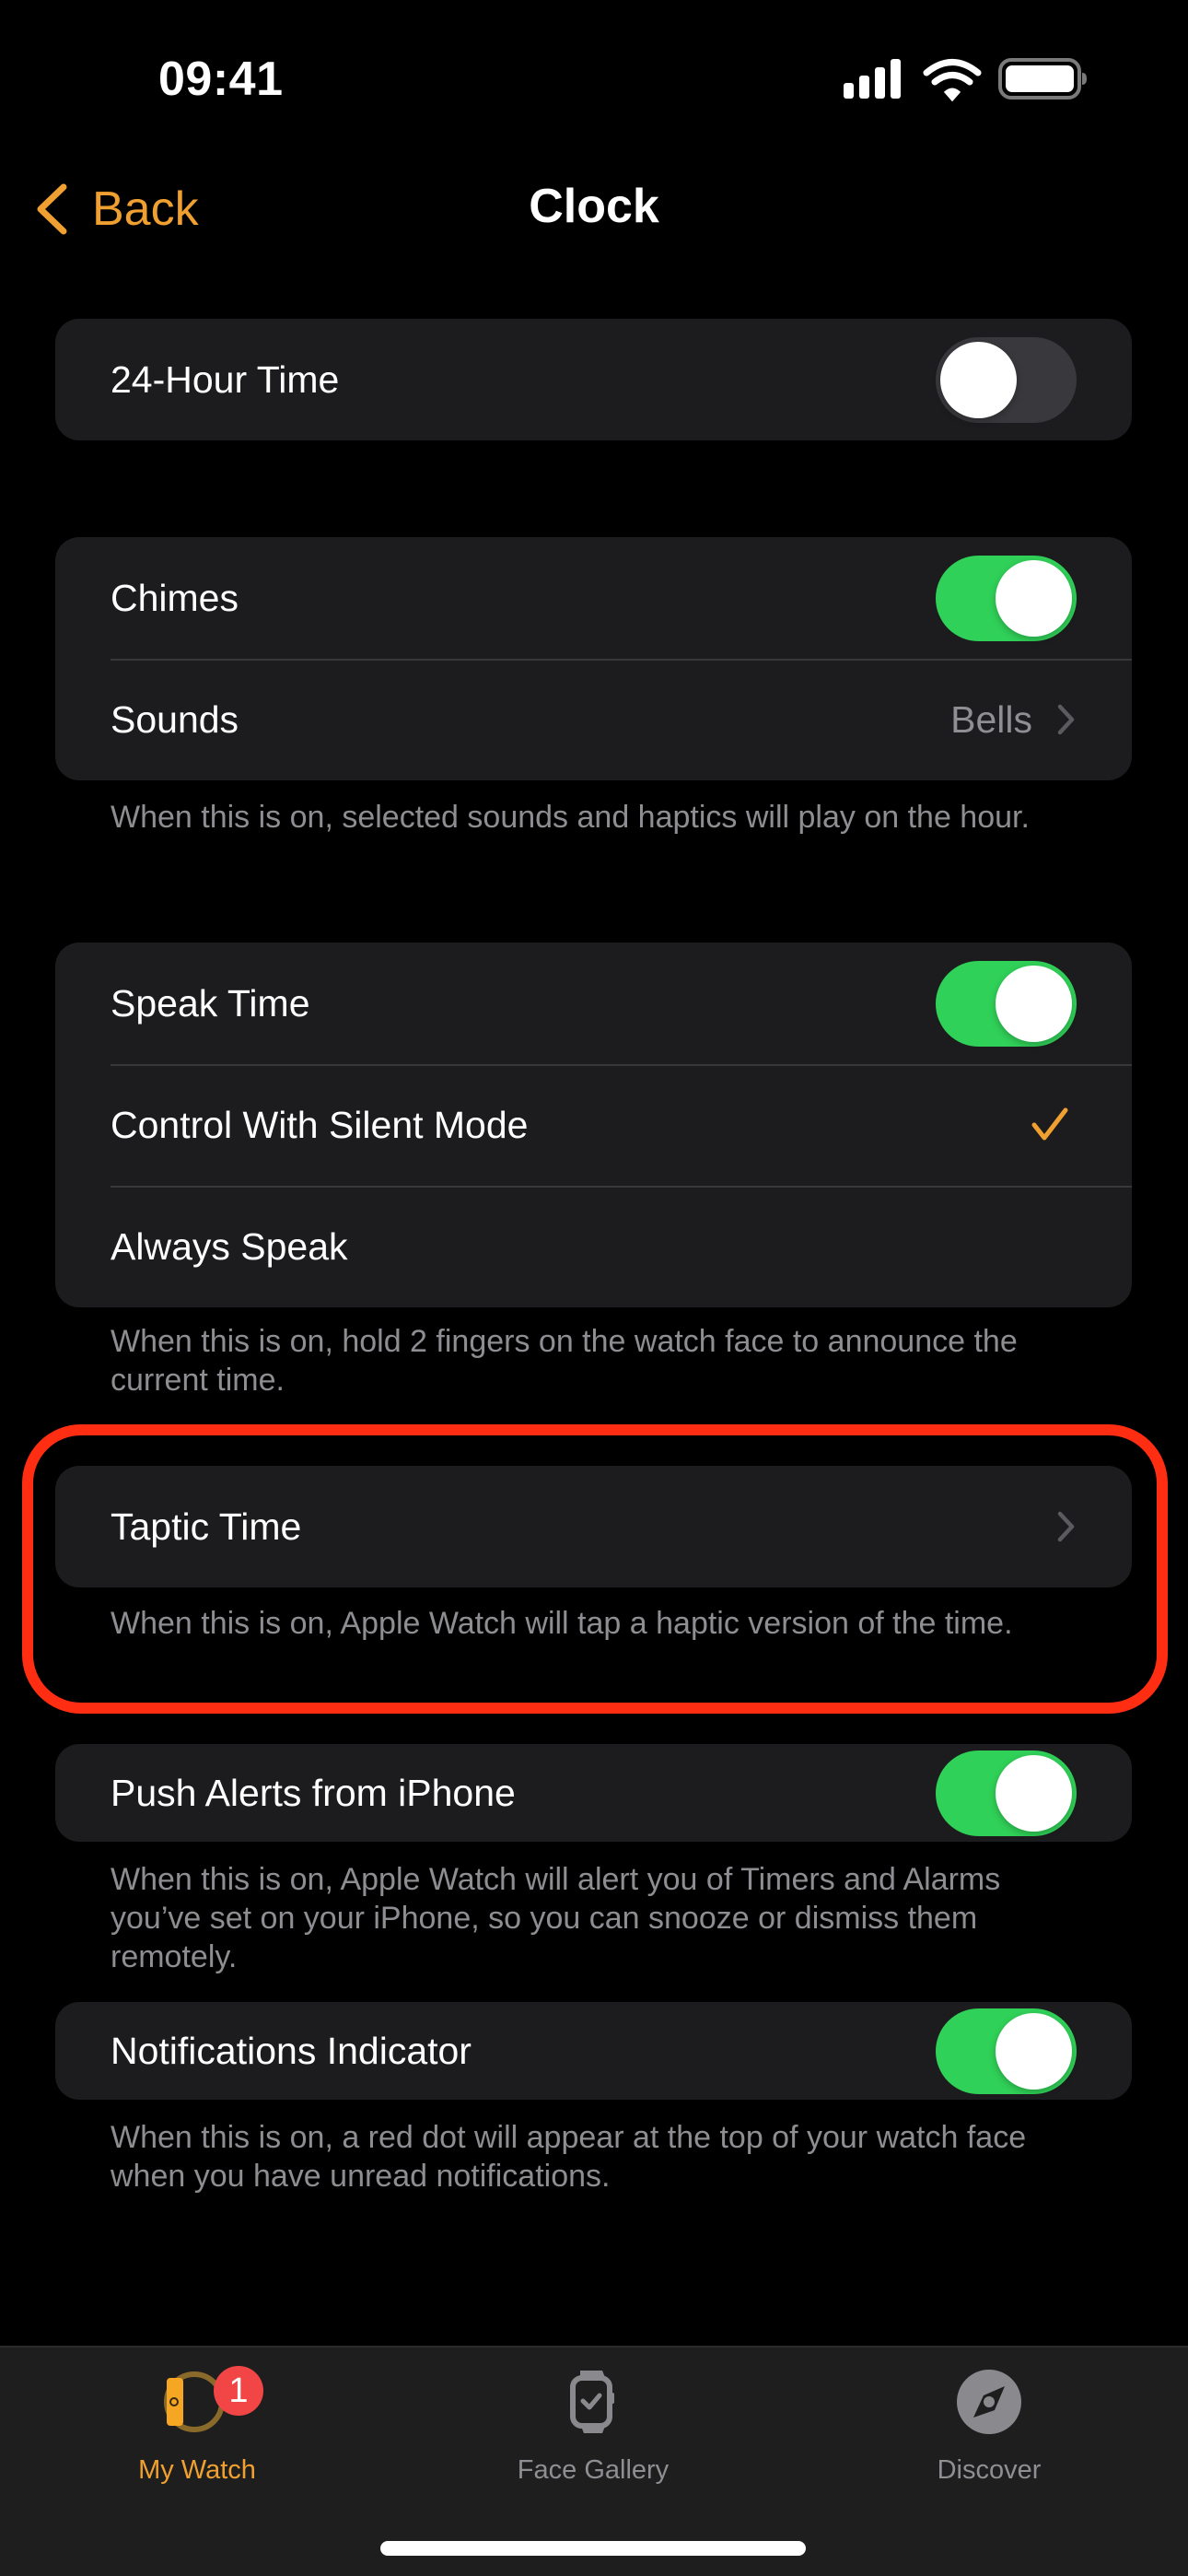 The height and width of the screenshot is (2576, 1188). I want to click on section-24-hour: 24-Hour Time, so click(593, 379).